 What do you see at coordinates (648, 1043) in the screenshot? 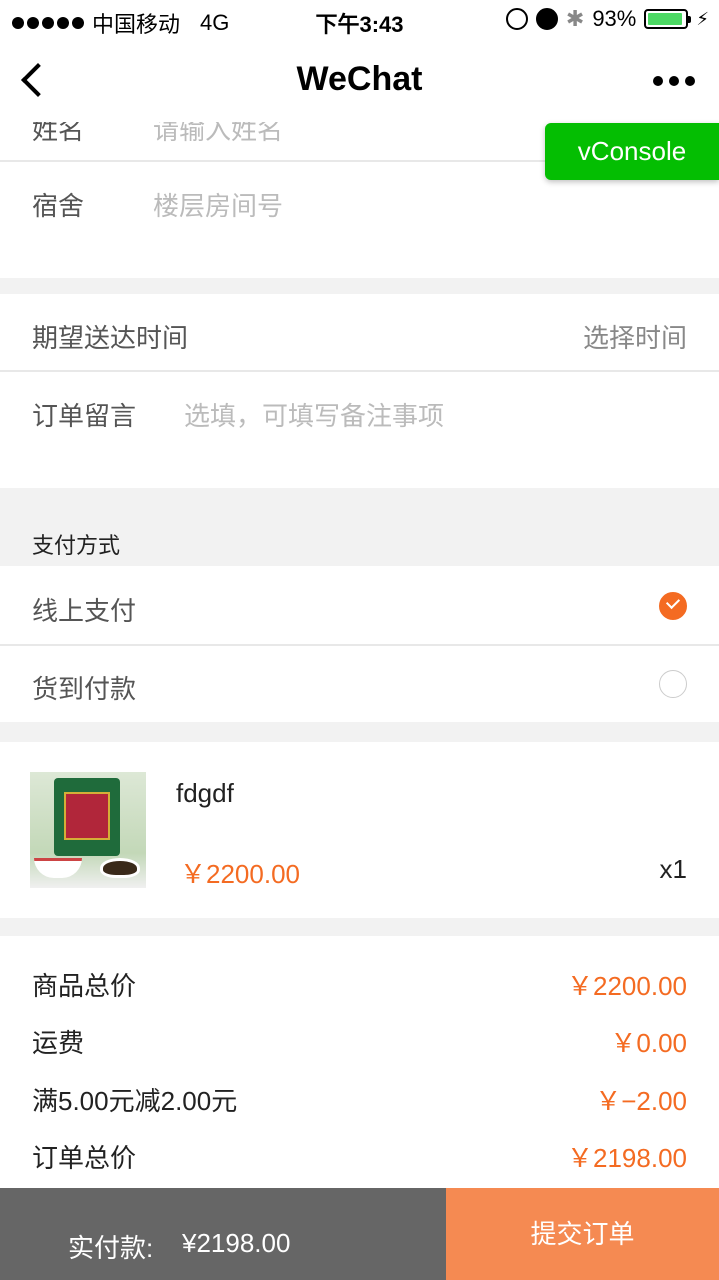
I see `shipping-value: ￥0.00` at bounding box center [648, 1043].